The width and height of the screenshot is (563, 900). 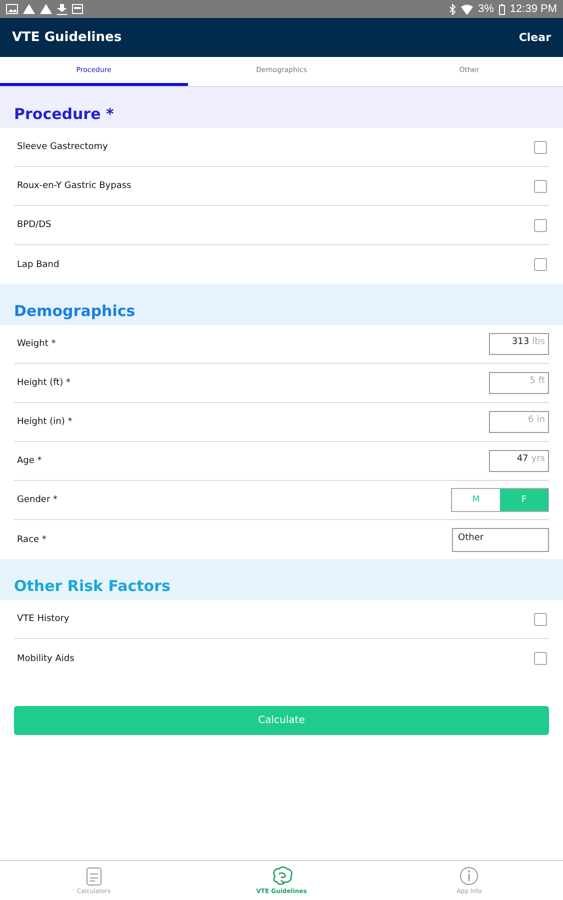 I want to click on clear-button: Clear, so click(x=534, y=37).